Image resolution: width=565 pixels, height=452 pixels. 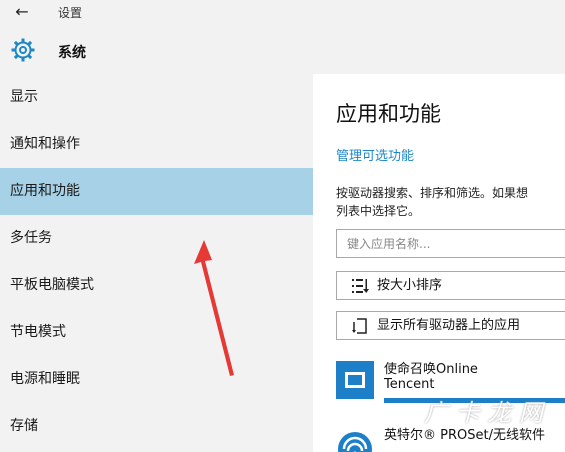 What do you see at coordinates (378, 211) in the screenshot?
I see `description-line: 列表中选择它。` at bounding box center [378, 211].